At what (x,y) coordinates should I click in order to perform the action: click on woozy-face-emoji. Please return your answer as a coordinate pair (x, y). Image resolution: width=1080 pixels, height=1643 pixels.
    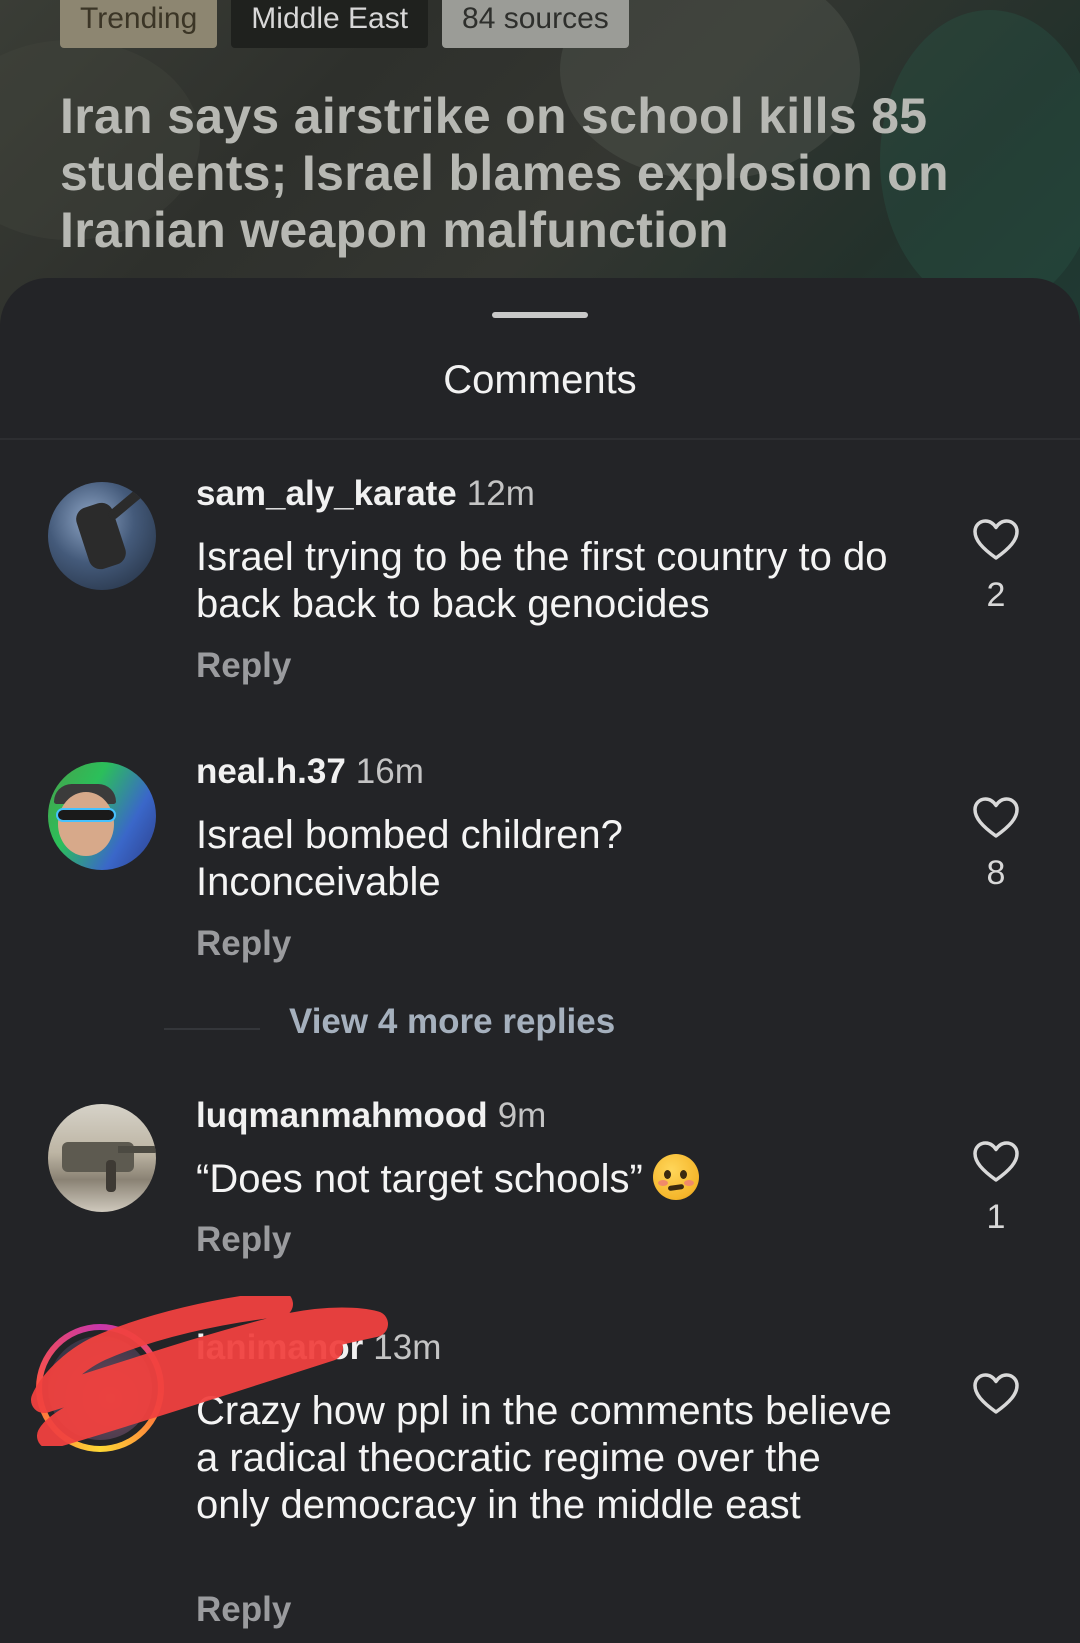
    Looking at the image, I should click on (675, 1177).